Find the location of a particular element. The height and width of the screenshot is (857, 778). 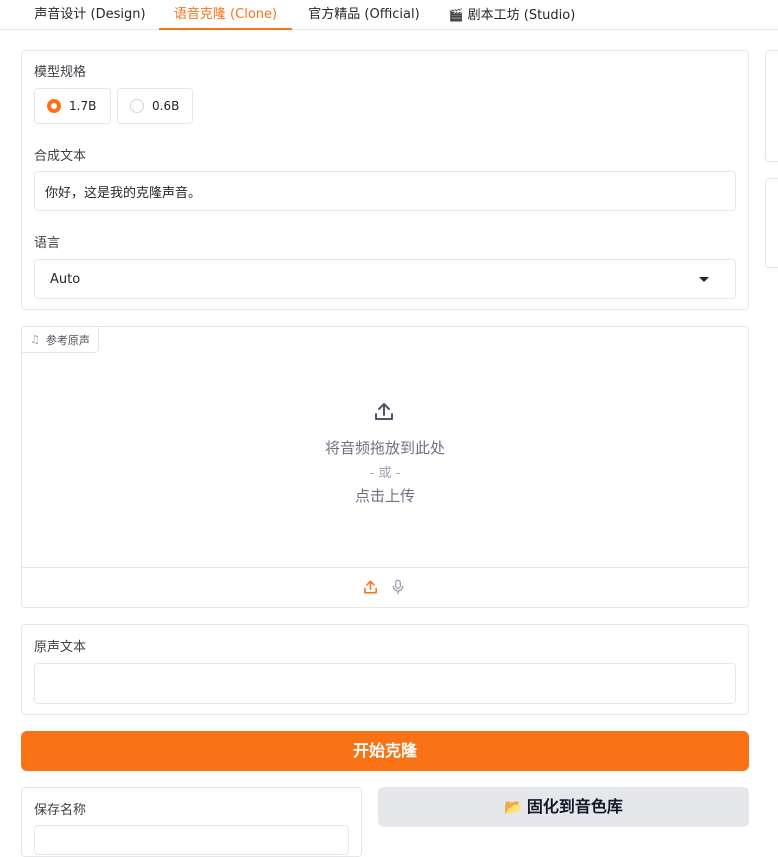

model-label: 模型规格 is located at coordinates (60, 72).